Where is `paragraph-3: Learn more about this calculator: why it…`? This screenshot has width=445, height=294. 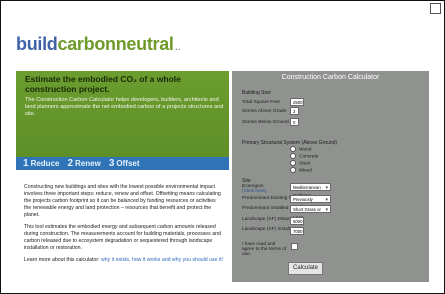
paragraph-3: Learn more about this calculator: why it… is located at coordinates (123, 260).